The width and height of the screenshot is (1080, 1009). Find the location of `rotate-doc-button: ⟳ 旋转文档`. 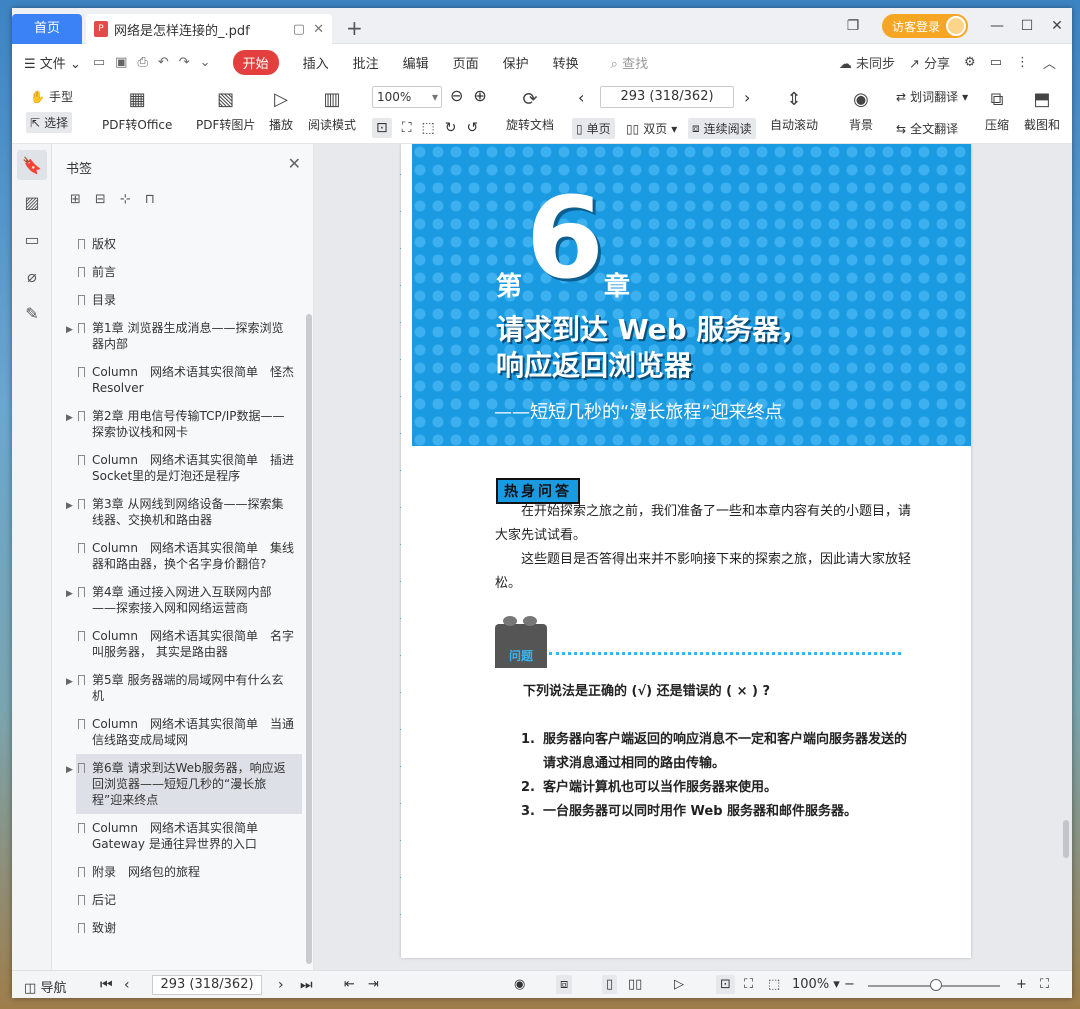

rotate-doc-button: ⟳ 旋转文档 is located at coordinates (530, 109).